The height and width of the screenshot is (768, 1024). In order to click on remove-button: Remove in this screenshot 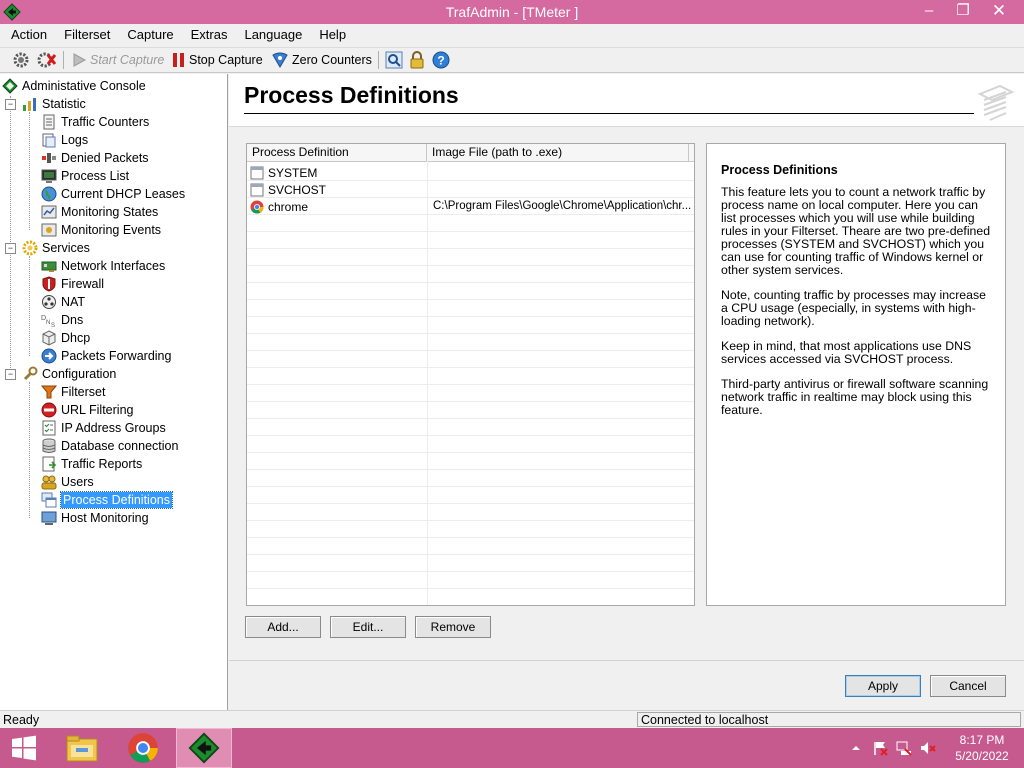, I will do `click(453, 627)`.